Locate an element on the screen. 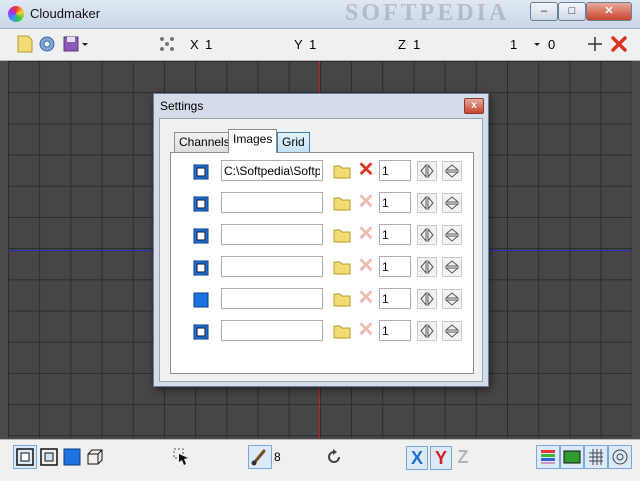 This screenshot has height=481, width=640. tab-images: Images is located at coordinates (253, 141).